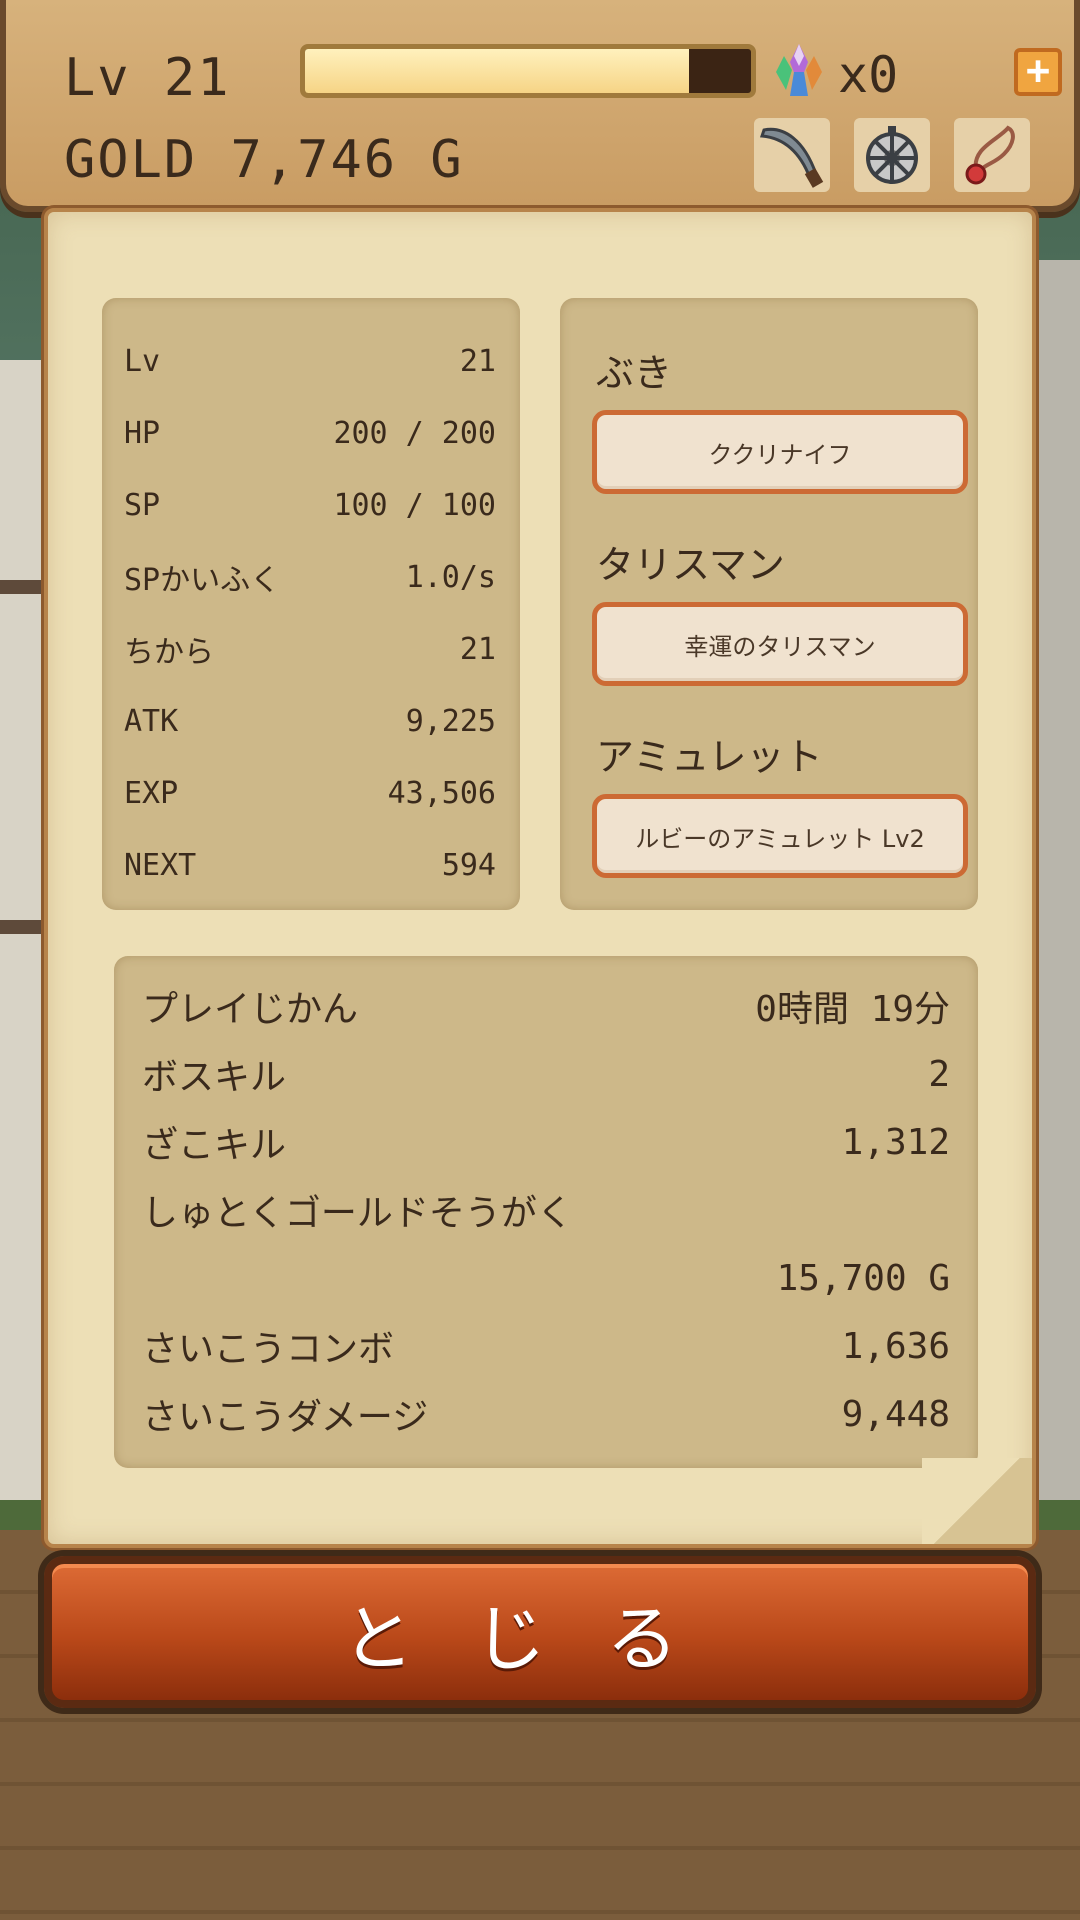  Describe the element at coordinates (780, 452) in the screenshot. I see `weapon-slot-button: ククリナイフ` at that location.